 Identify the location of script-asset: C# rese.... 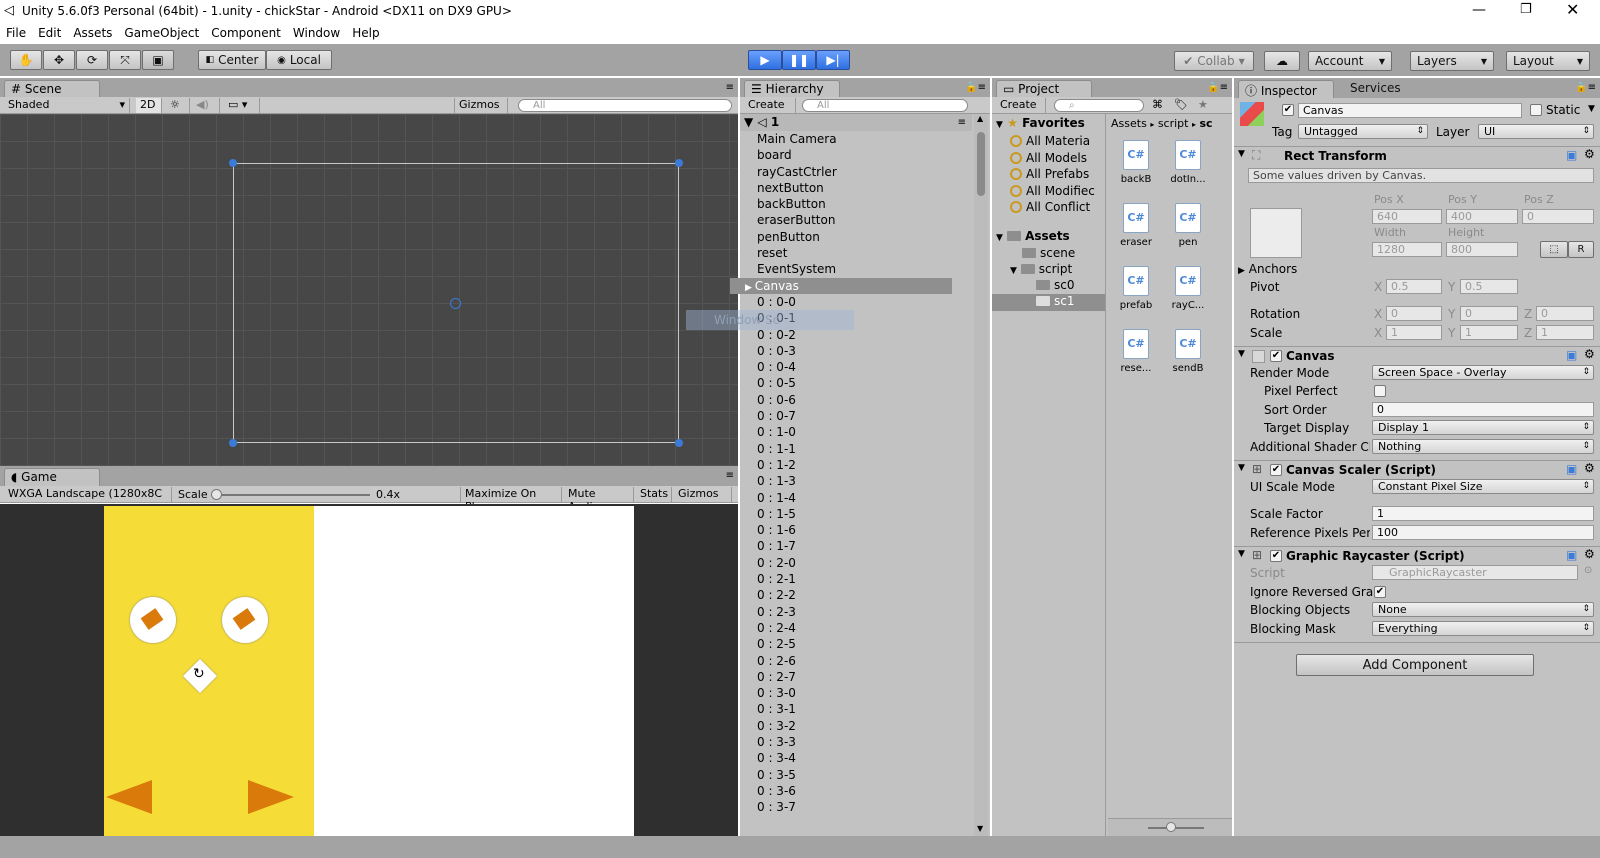
(1136, 355).